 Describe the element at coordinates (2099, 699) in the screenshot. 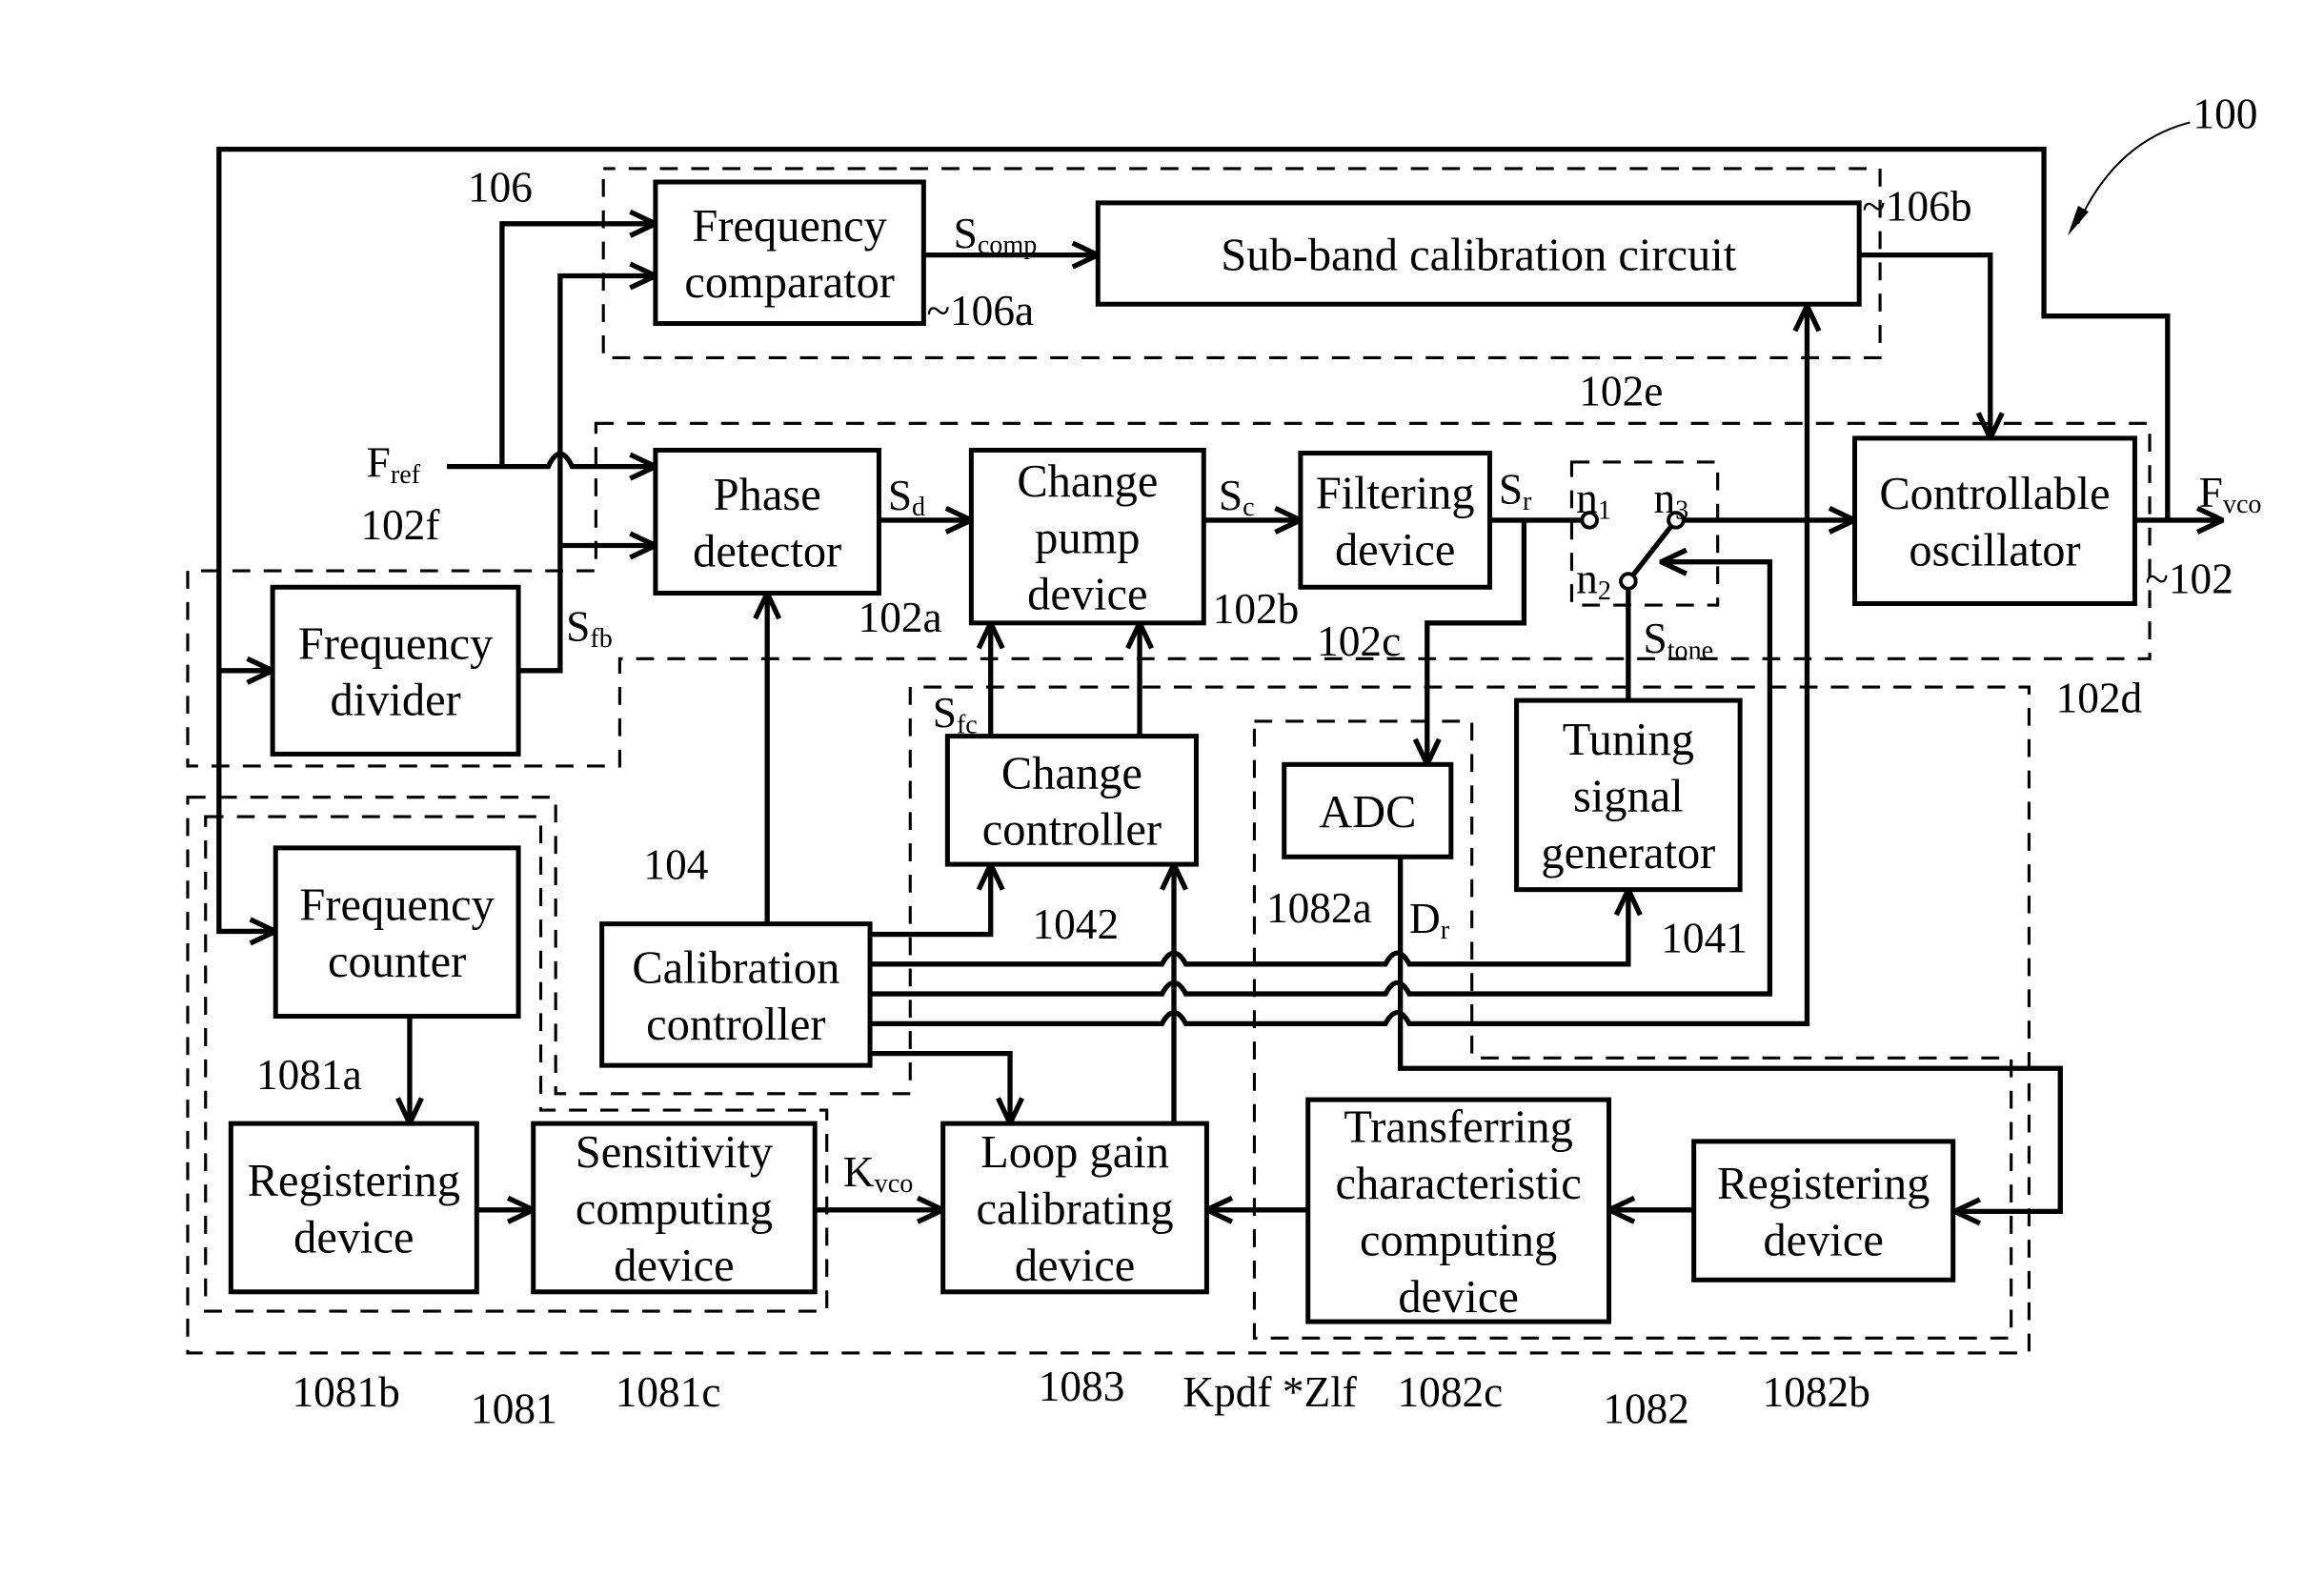

I see `reference-numeral: 102d` at that location.